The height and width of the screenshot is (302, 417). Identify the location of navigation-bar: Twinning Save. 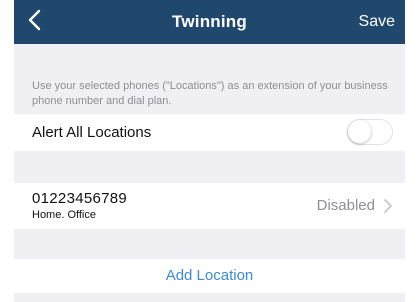
(209, 22).